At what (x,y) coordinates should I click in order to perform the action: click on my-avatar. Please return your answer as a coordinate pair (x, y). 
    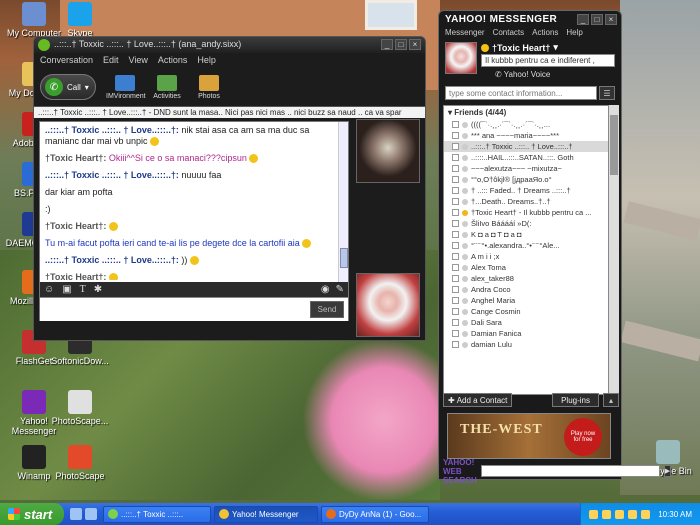
    Looking at the image, I should click on (388, 305).